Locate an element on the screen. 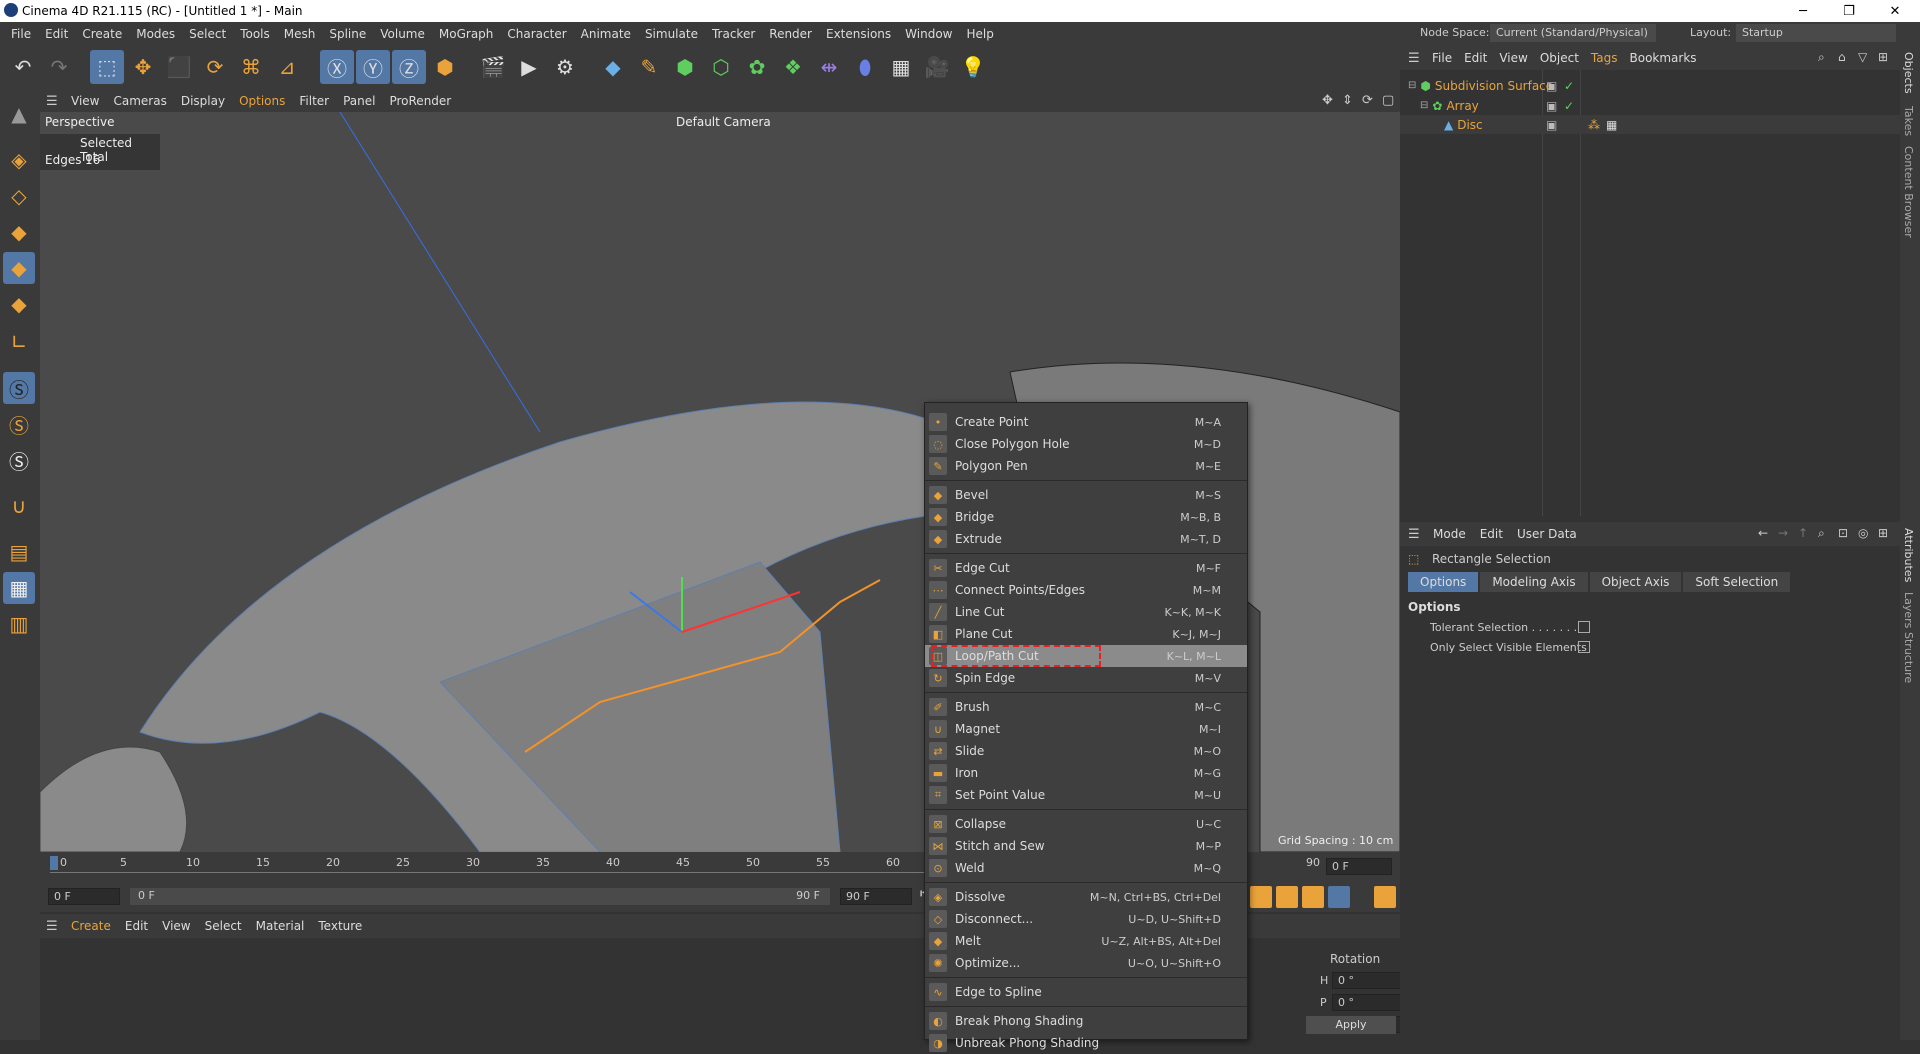 This screenshot has height=1054, width=1920. object-row-array: ⊟ ✿ Array ▣ ✓ is located at coordinates (1650, 105).